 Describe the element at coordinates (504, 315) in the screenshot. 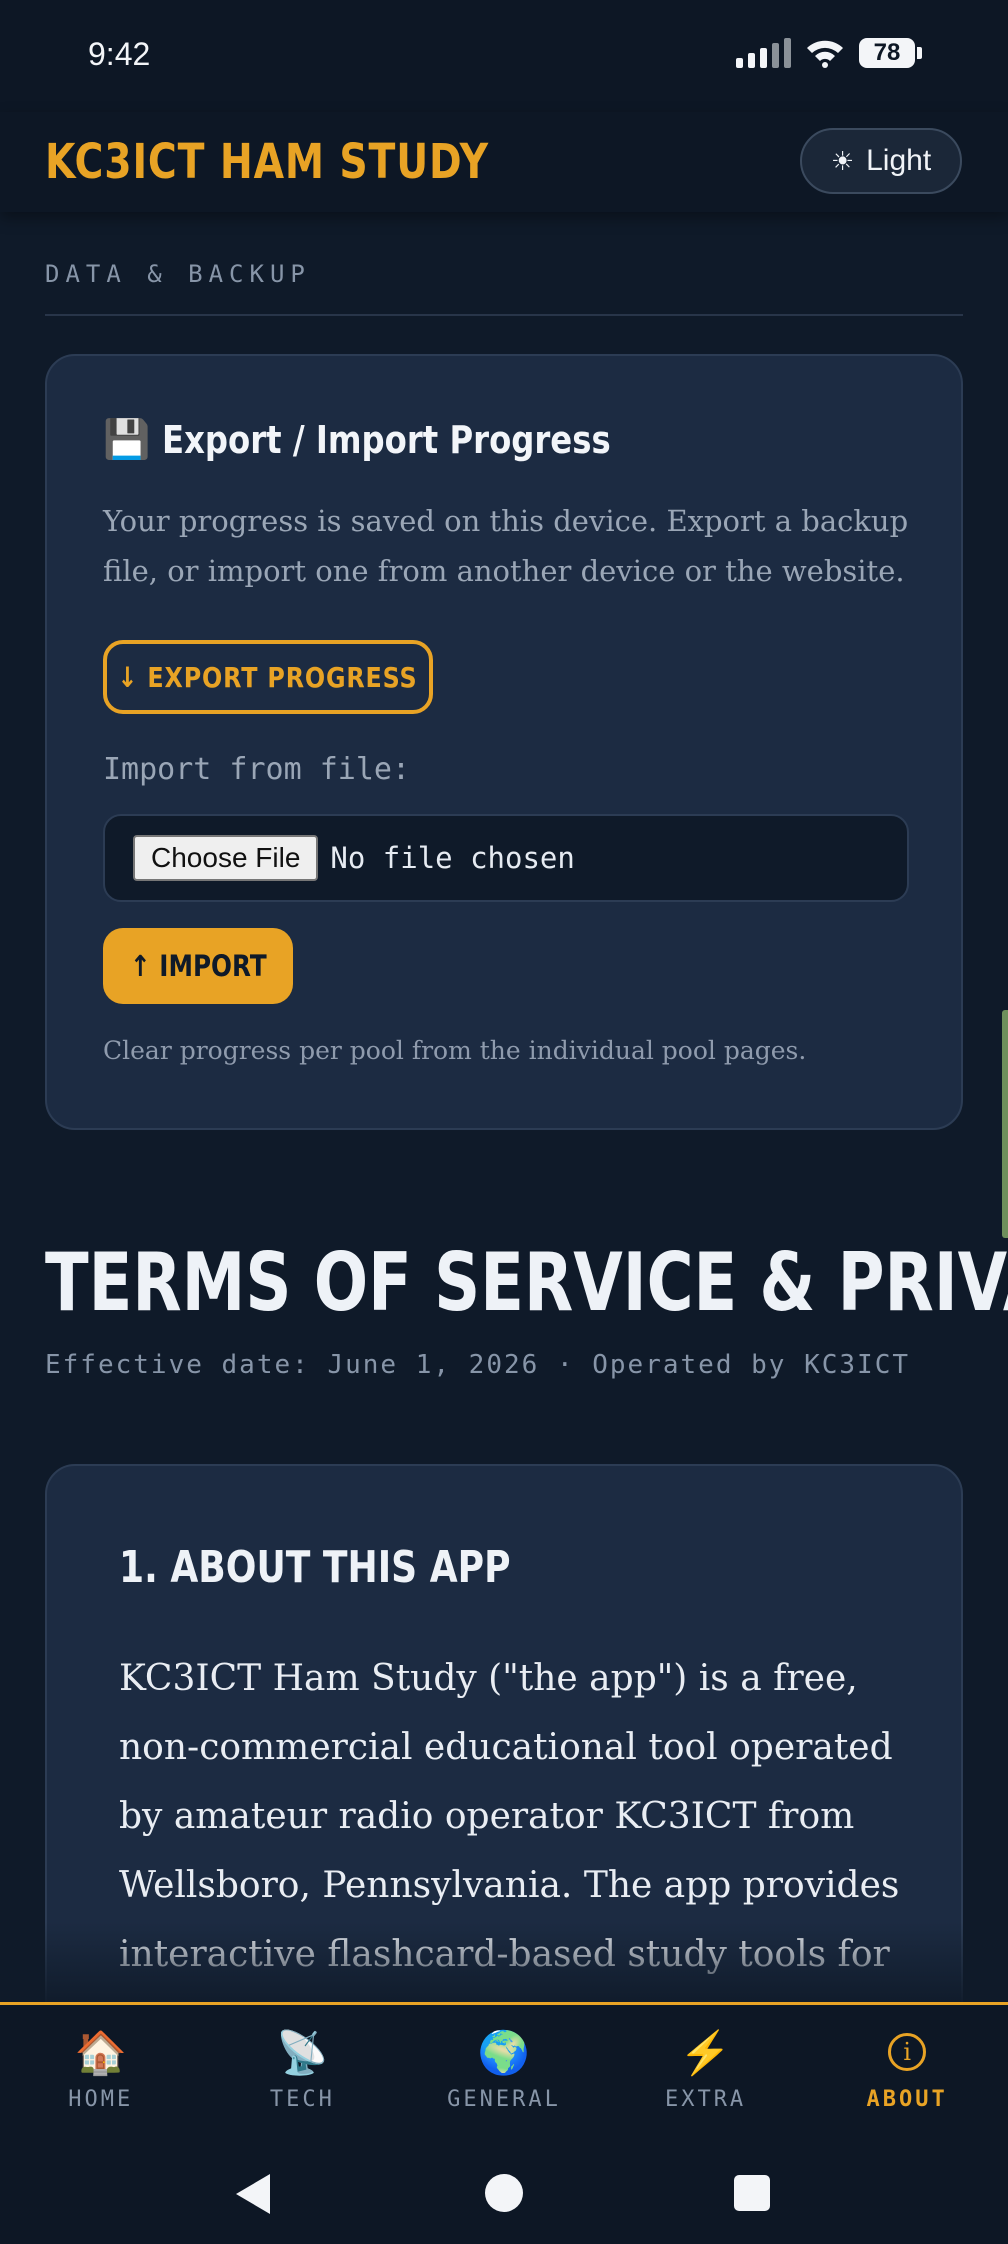

I see `divider` at that location.